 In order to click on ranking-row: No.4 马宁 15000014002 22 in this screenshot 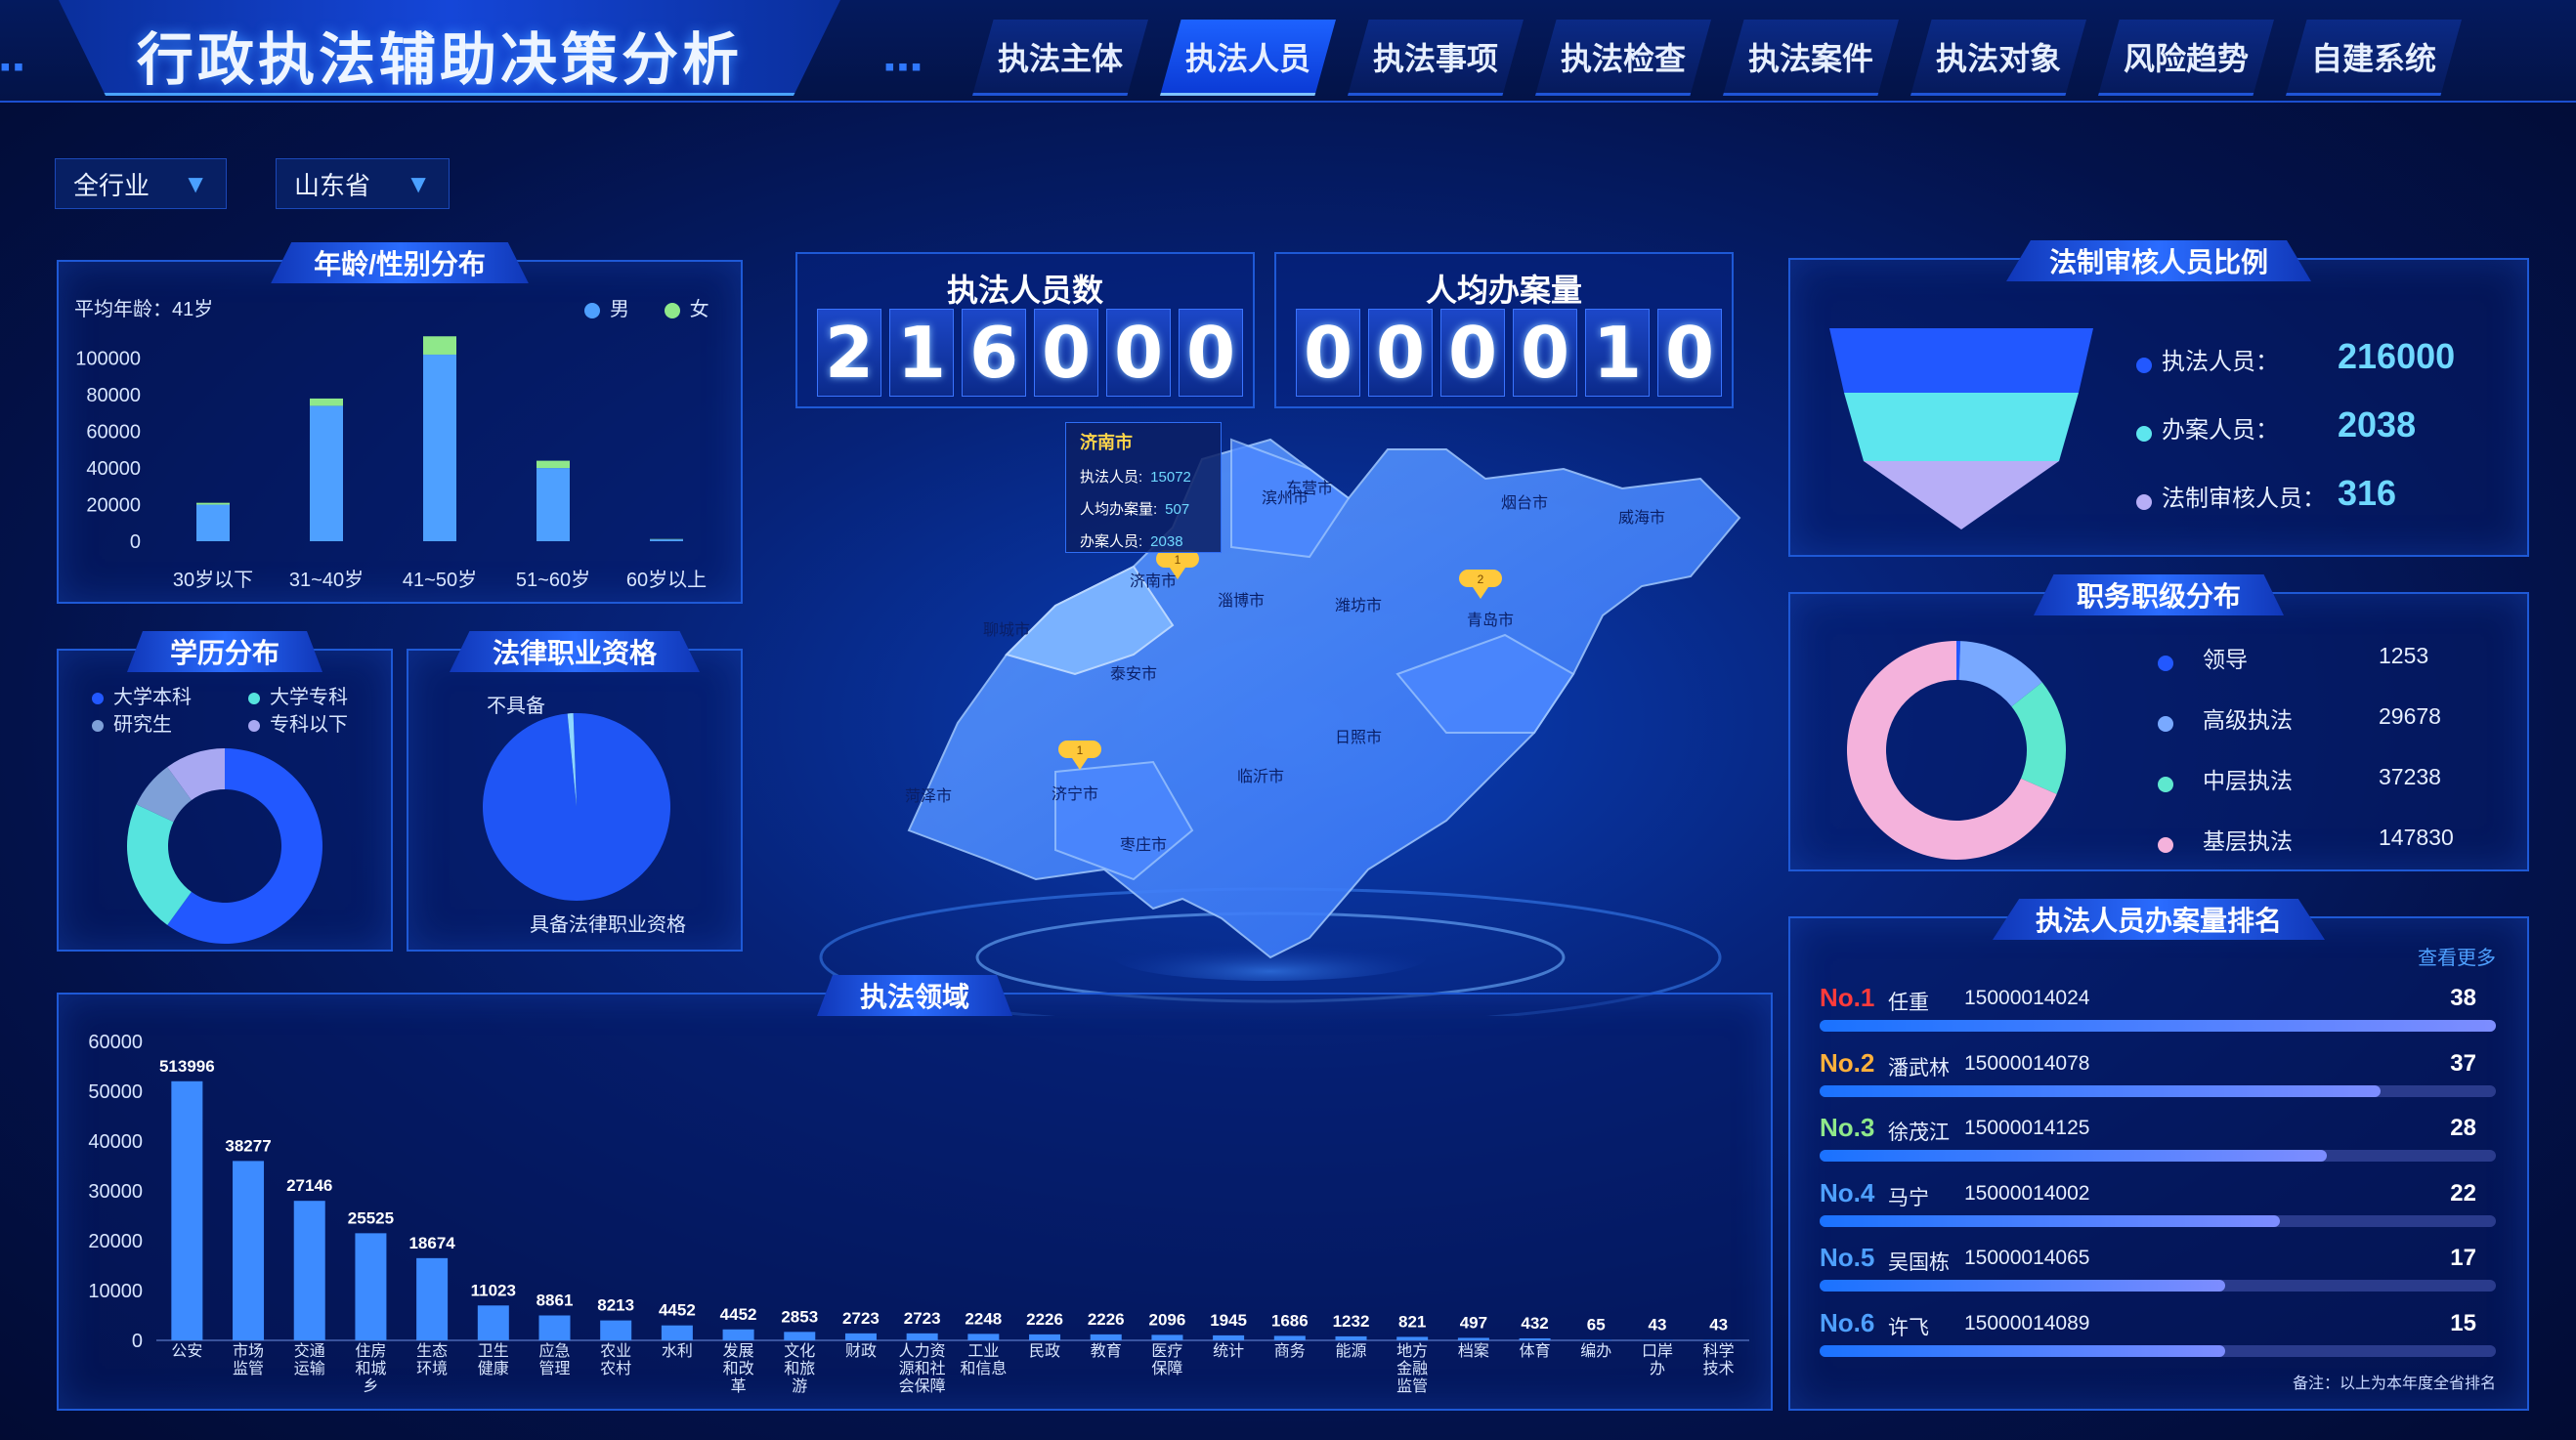, I will do `click(2159, 1210)`.